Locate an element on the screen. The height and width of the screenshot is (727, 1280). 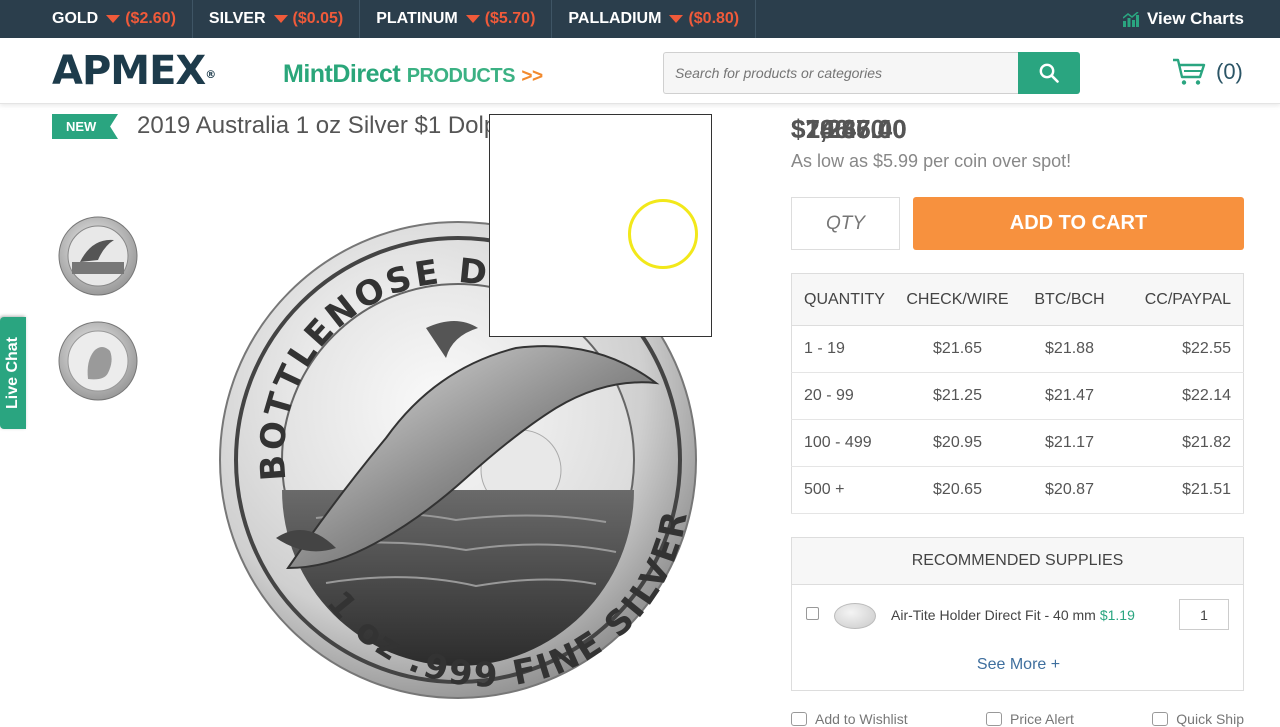
mintdirect-products-link: MintDirect PRODUCTS >> is located at coordinates (413, 75).